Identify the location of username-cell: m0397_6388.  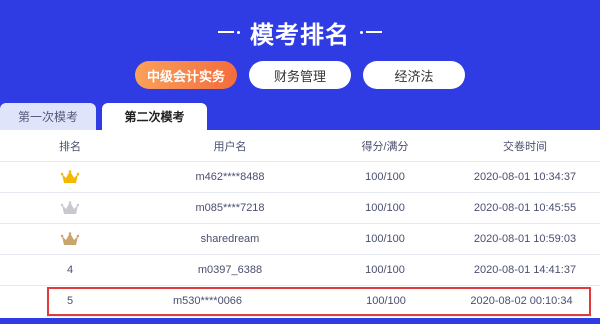
(230, 270).